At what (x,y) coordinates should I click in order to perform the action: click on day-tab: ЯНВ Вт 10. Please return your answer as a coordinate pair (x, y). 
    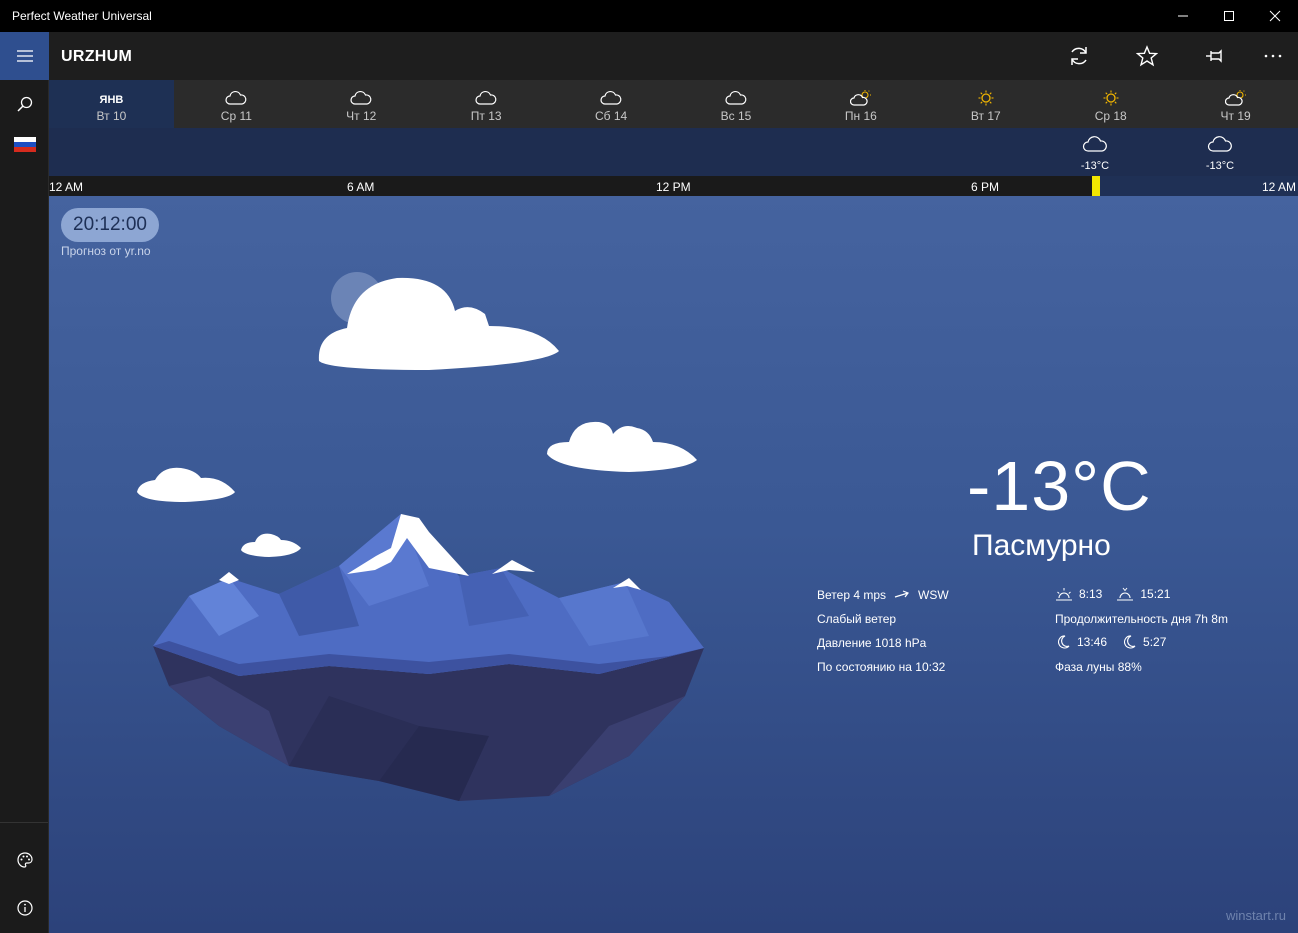
    Looking at the image, I should click on (111, 104).